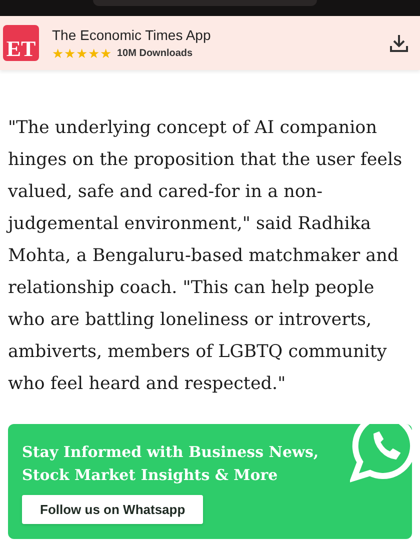 Image resolution: width=420 pixels, height=560 pixels. What do you see at coordinates (171, 464) in the screenshot?
I see `card-headline: Stay Informed with Business News, Stock Market Insights & More` at bounding box center [171, 464].